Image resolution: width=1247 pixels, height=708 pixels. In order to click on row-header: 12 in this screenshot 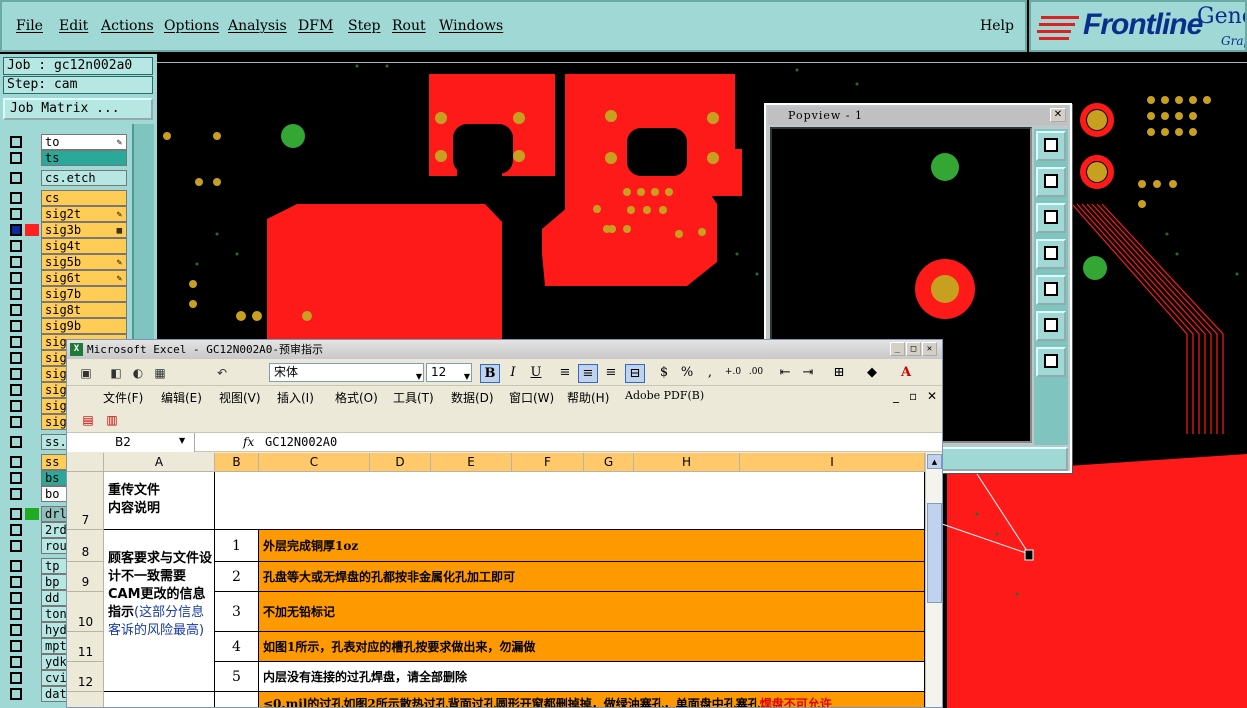, I will do `click(85, 677)`.